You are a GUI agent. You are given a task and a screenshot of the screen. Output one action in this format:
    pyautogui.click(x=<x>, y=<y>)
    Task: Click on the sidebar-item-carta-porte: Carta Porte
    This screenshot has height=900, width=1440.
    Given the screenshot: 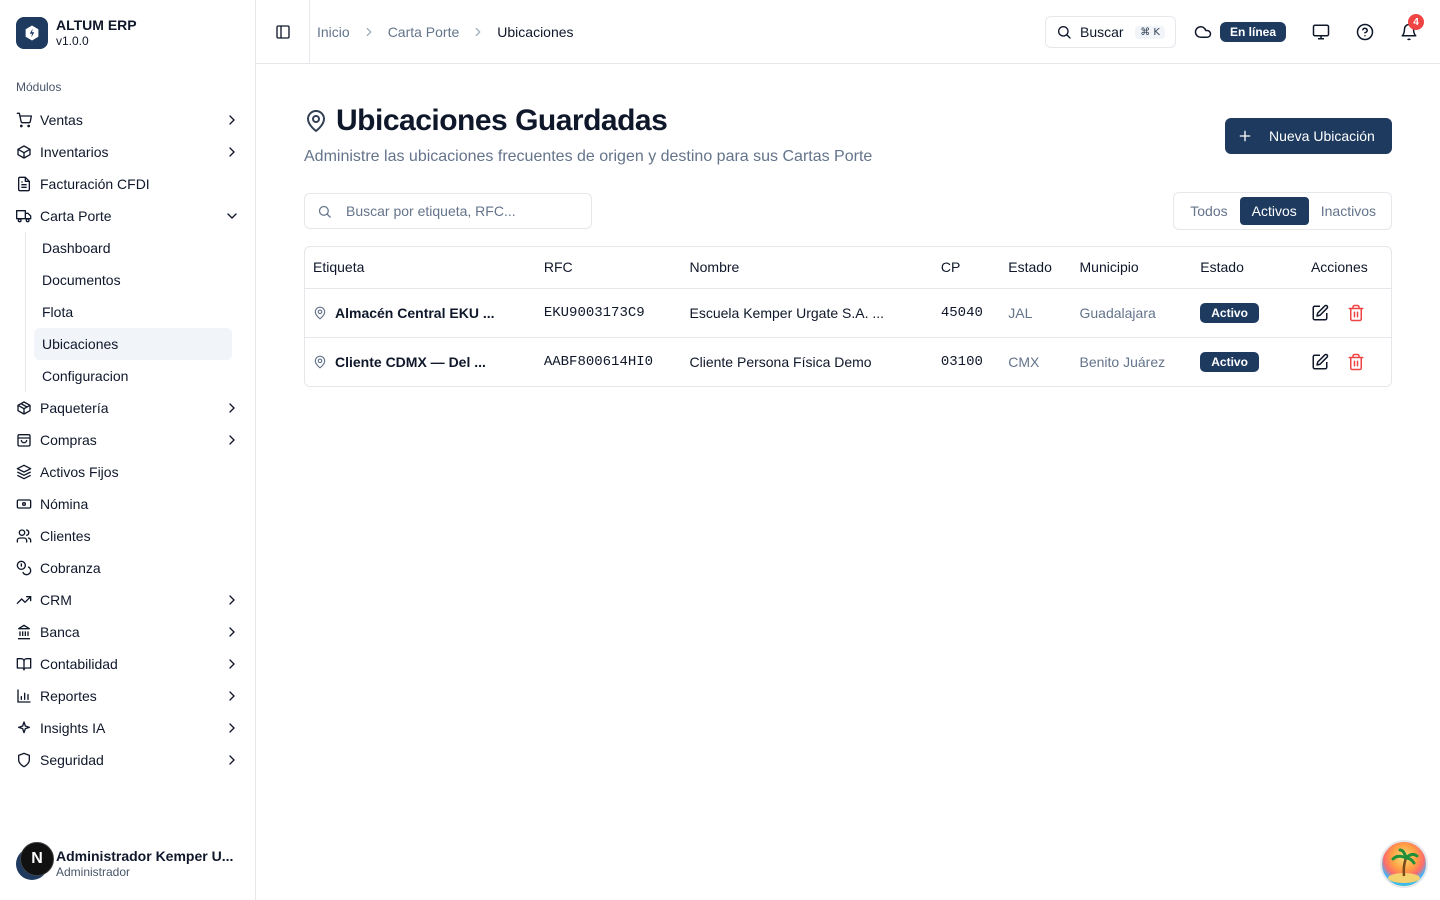 What is the action you would take?
    pyautogui.click(x=128, y=216)
    